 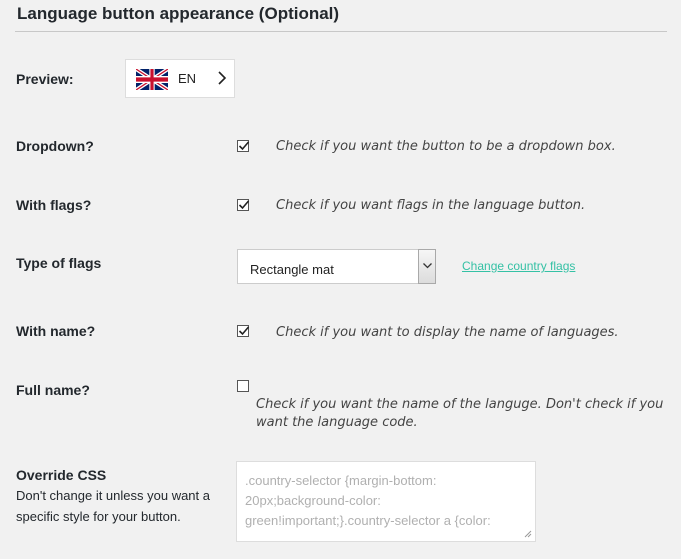 I want to click on chevron-down-icon, so click(x=427, y=266).